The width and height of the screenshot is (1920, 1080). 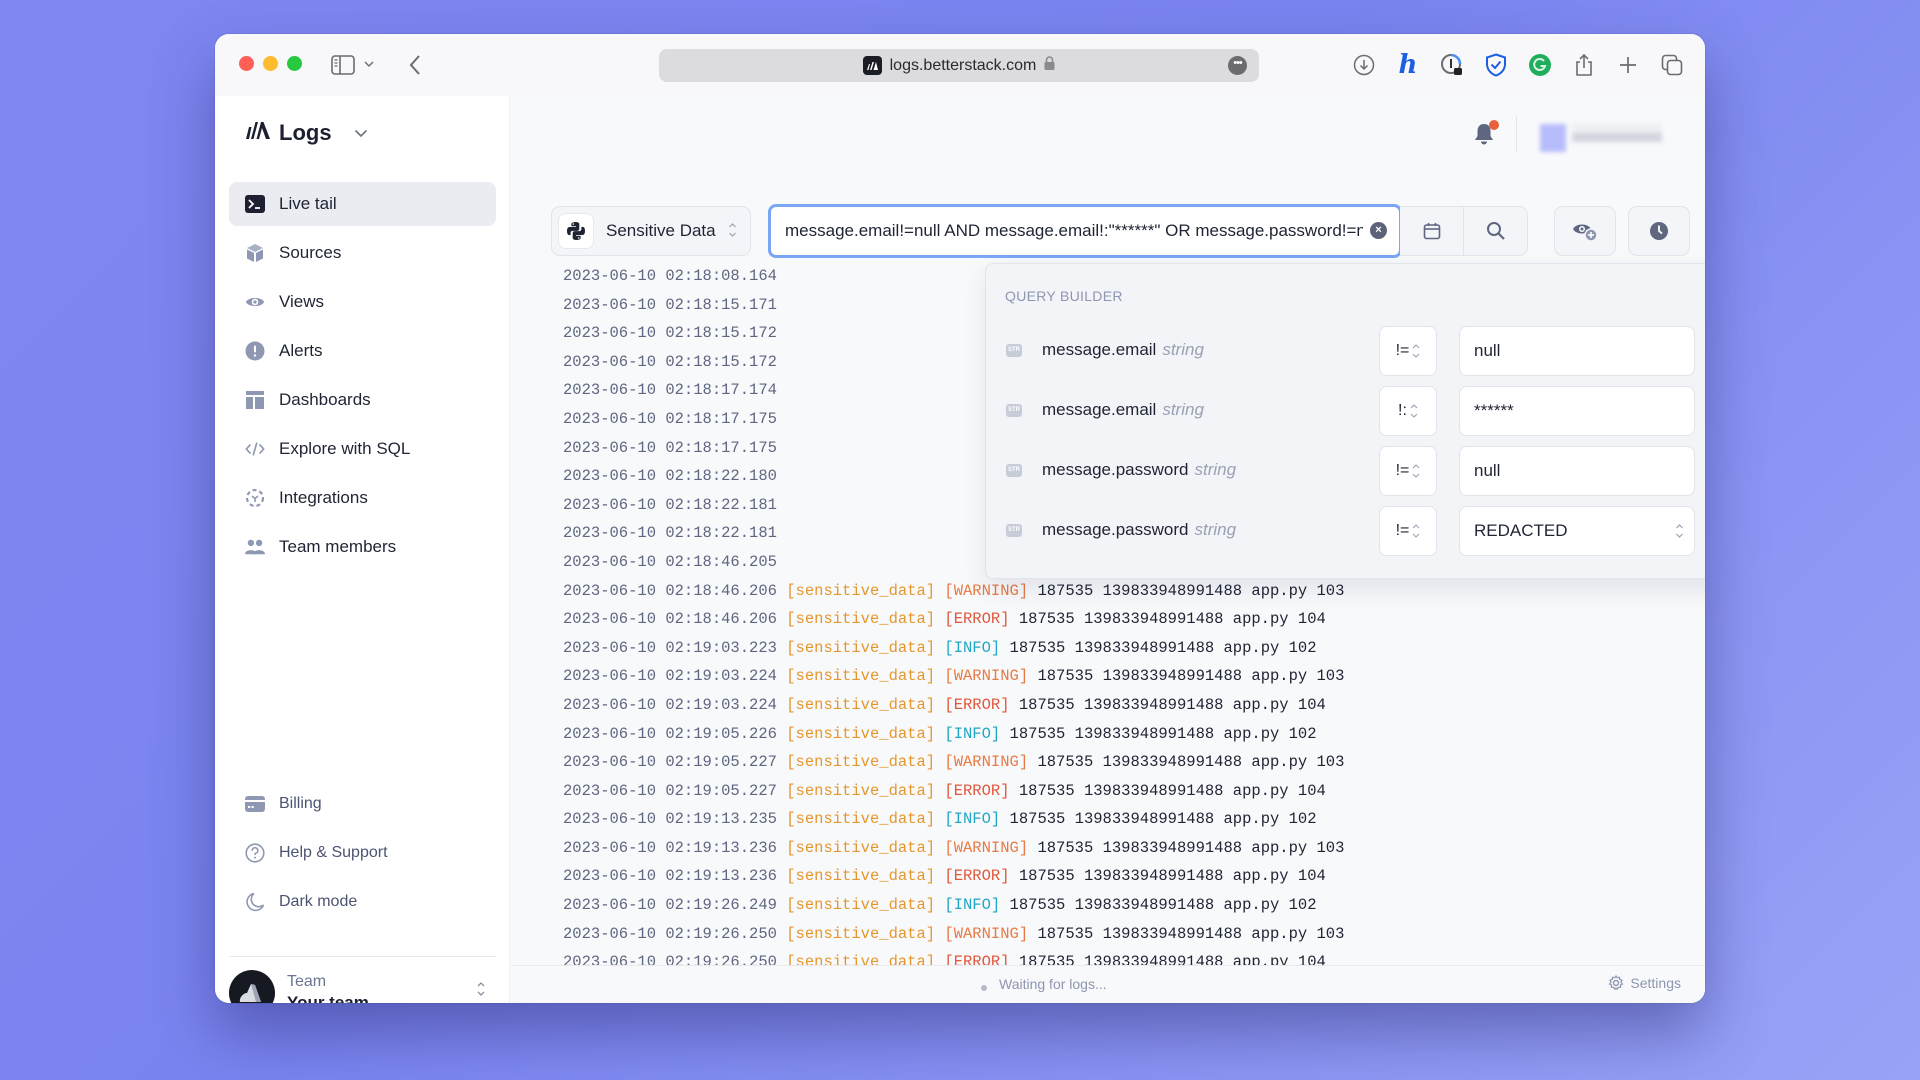 I want to click on value-select: REDACTED, so click(x=1577, y=531).